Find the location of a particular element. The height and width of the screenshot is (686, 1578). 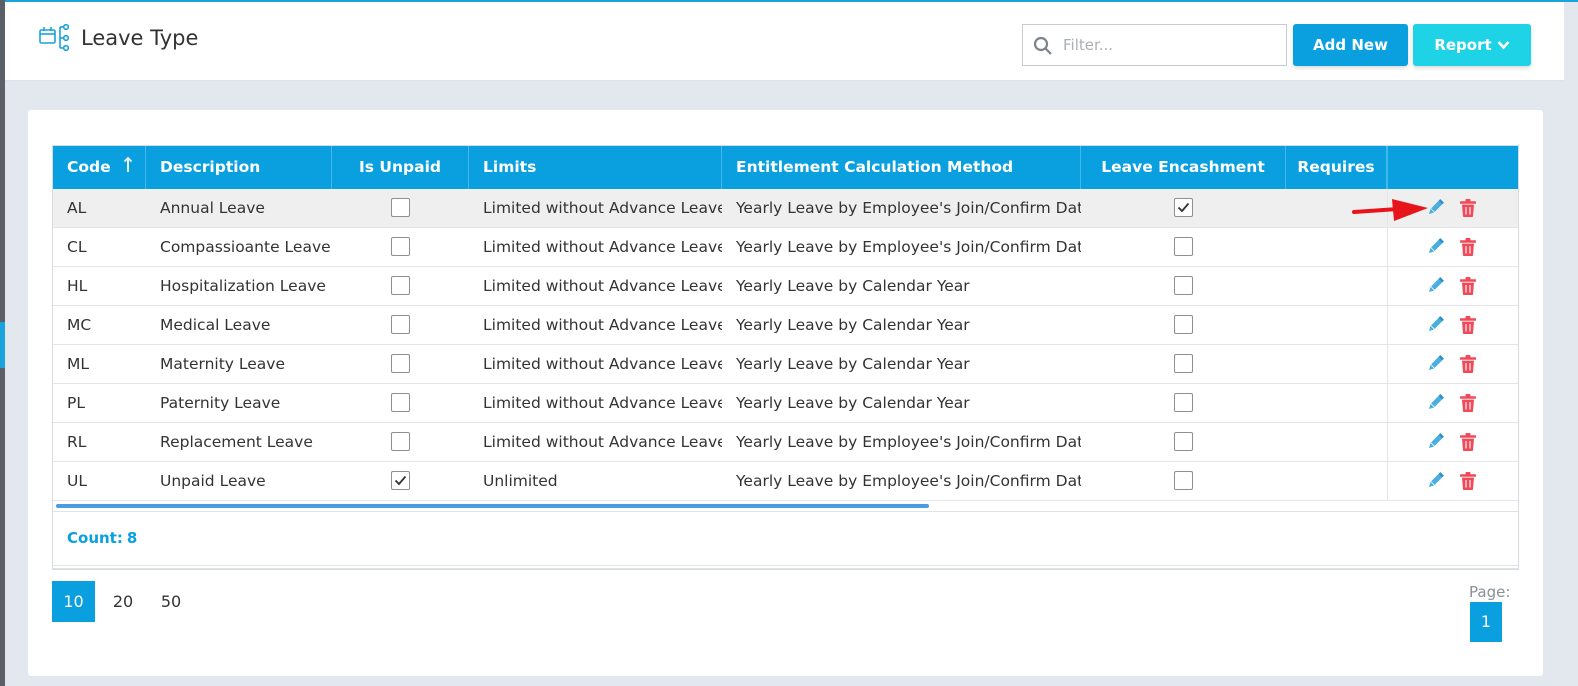

page-title: Leave Type is located at coordinates (140, 38).